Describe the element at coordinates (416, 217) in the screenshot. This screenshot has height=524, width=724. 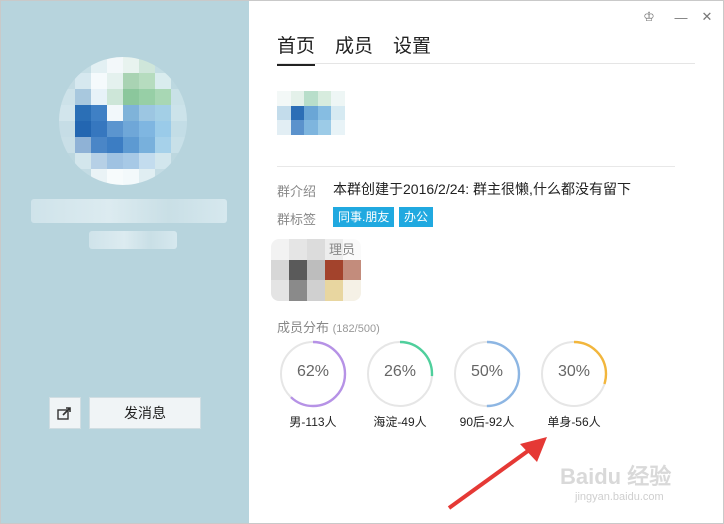
I see `tag-office: 办公` at that location.